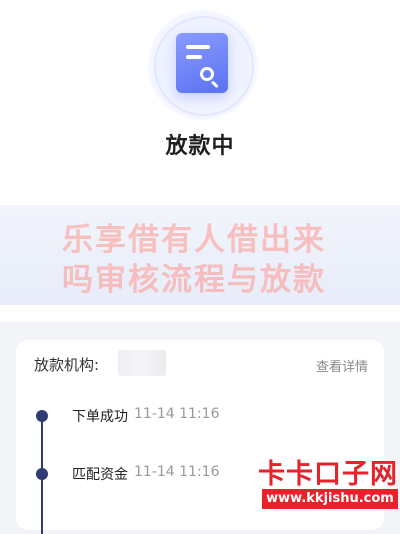 This screenshot has height=534, width=400. Describe the element at coordinates (194, 280) in the screenshot. I see `watermark-line-2: 吗审核流程与放款` at that location.